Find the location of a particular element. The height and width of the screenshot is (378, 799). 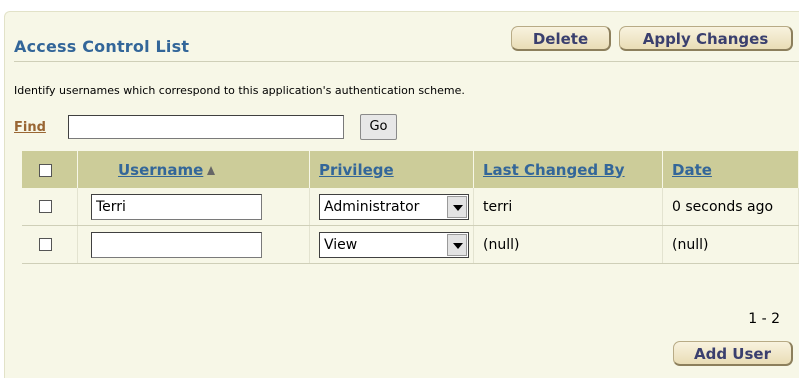

column-last-changed-by: Last Changed By is located at coordinates (568, 169).